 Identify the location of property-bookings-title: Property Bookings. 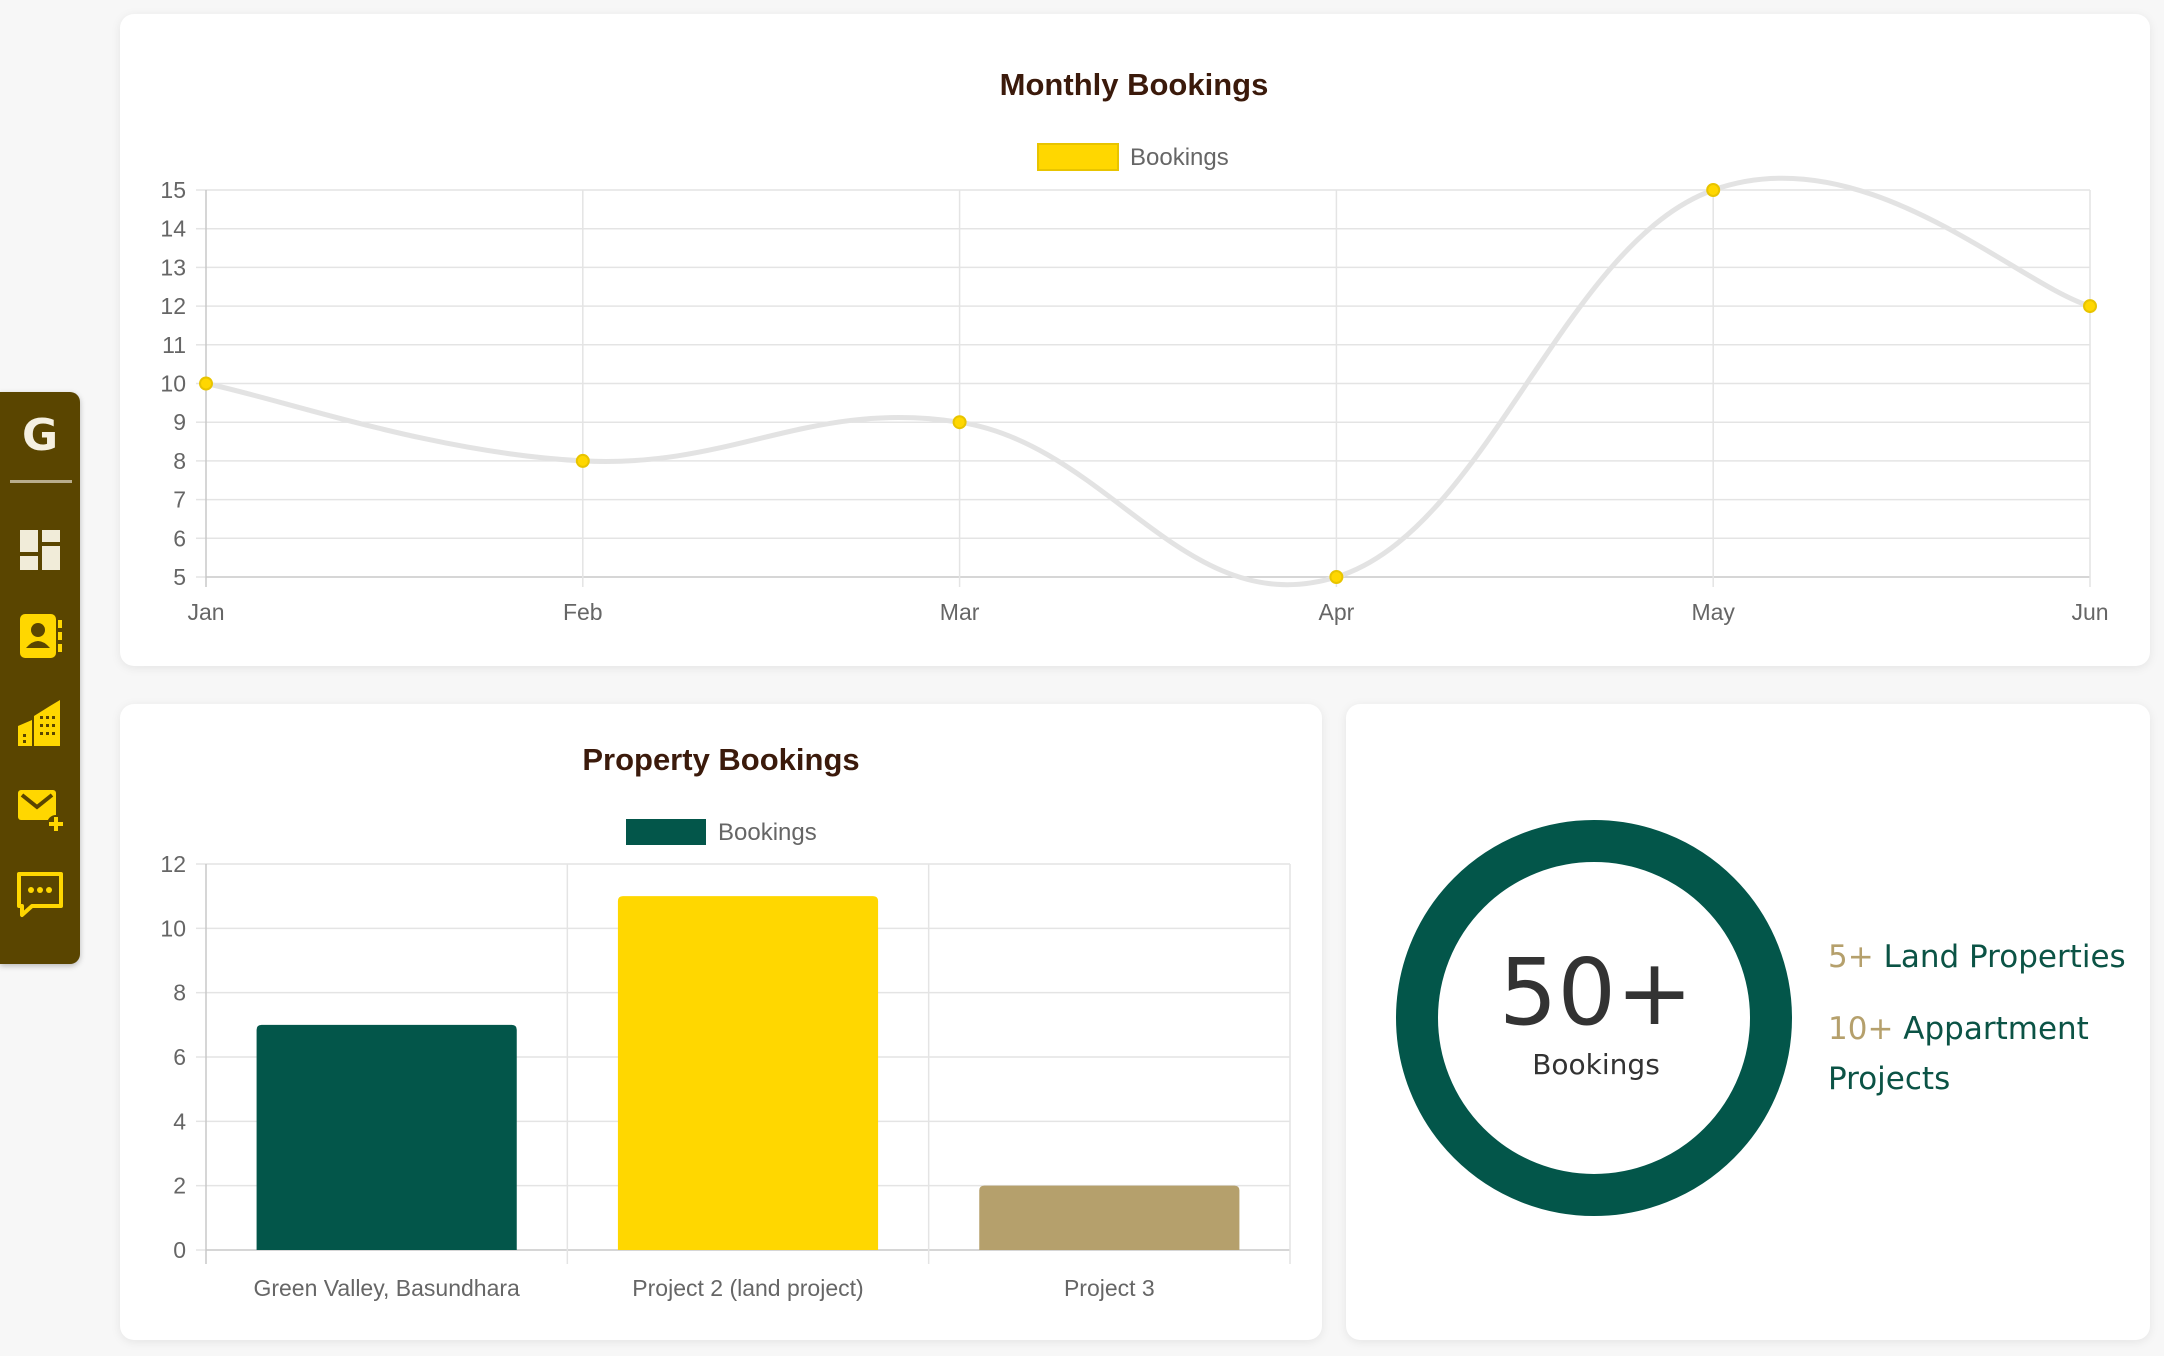
(720, 759).